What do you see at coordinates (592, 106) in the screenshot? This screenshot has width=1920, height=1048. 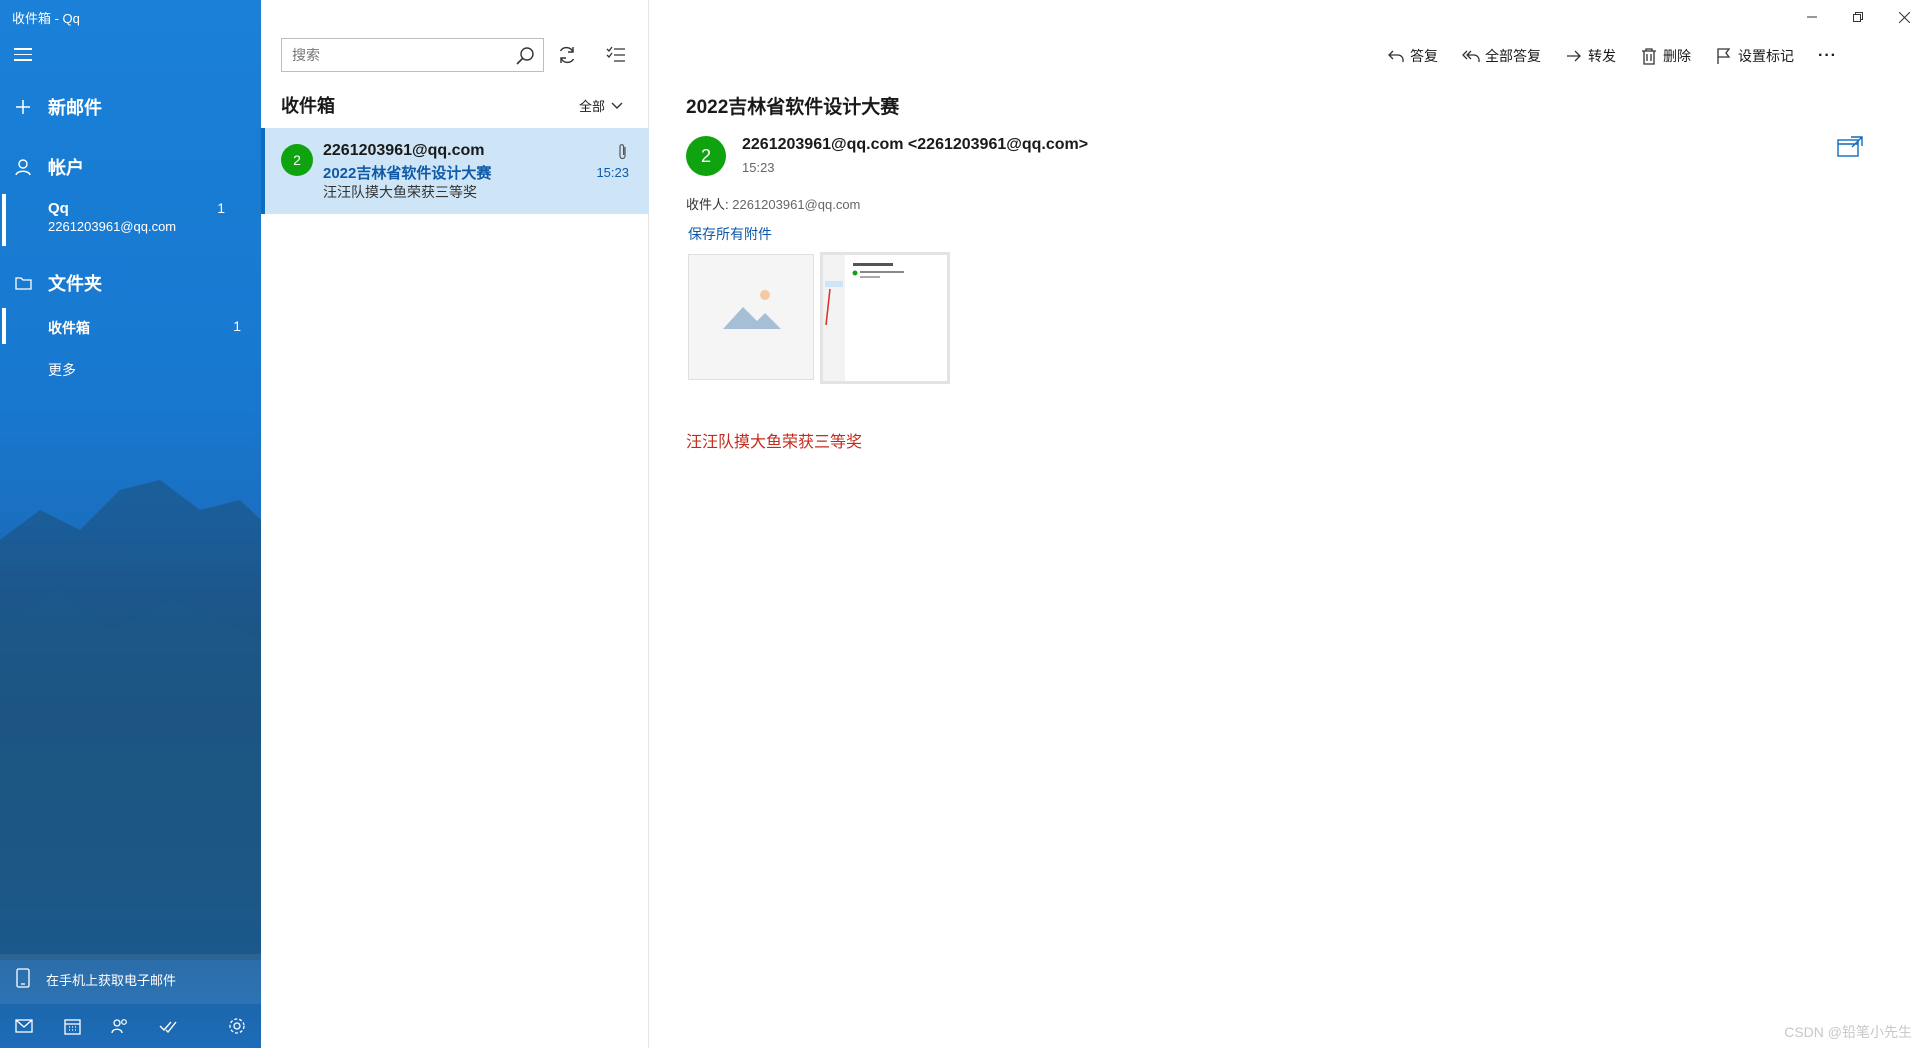 I see `filter-label: 全部` at bounding box center [592, 106].